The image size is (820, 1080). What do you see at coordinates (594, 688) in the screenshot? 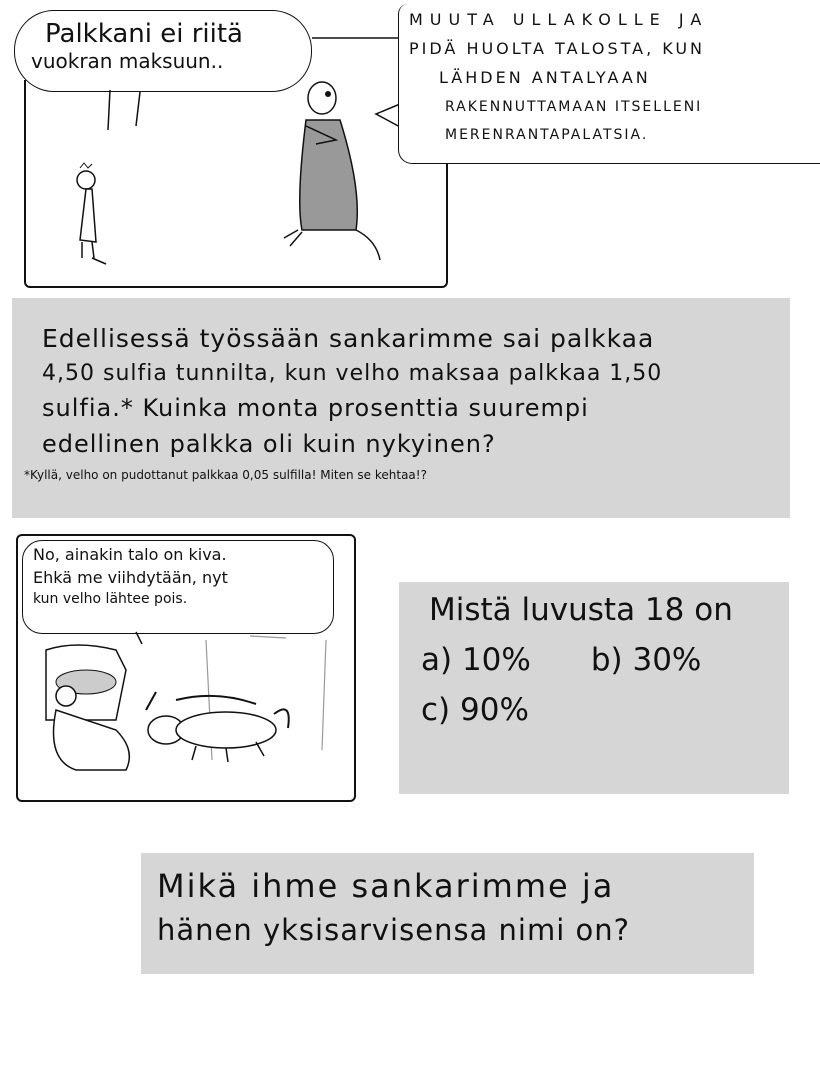
I see `task-box-2: Mistä luvusta 18 on a) 10% b) 30% c) 90%` at bounding box center [594, 688].